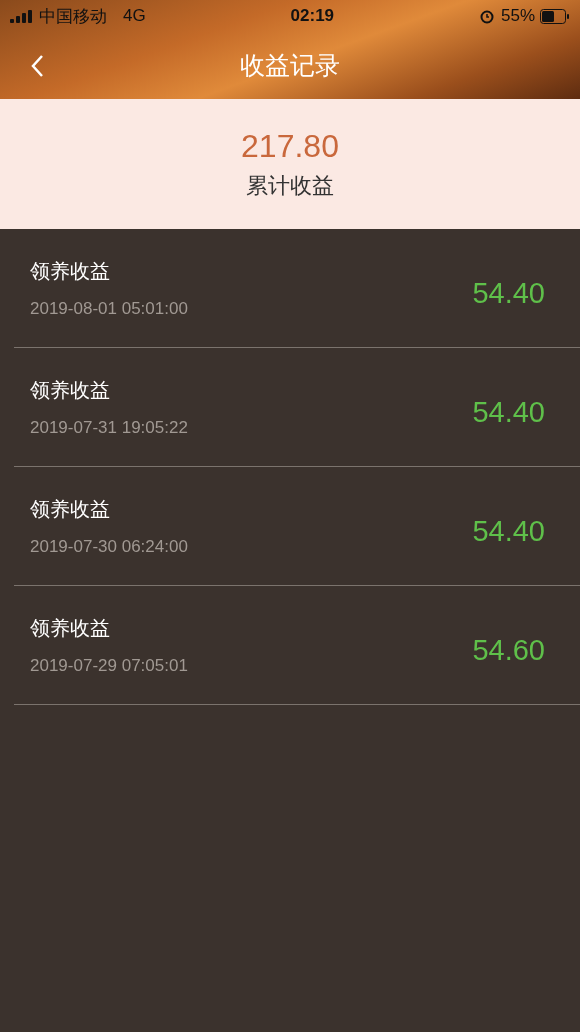 The image size is (580, 1032). Describe the element at coordinates (290, 185) in the screenshot. I see `total-label: 累计收益` at that location.